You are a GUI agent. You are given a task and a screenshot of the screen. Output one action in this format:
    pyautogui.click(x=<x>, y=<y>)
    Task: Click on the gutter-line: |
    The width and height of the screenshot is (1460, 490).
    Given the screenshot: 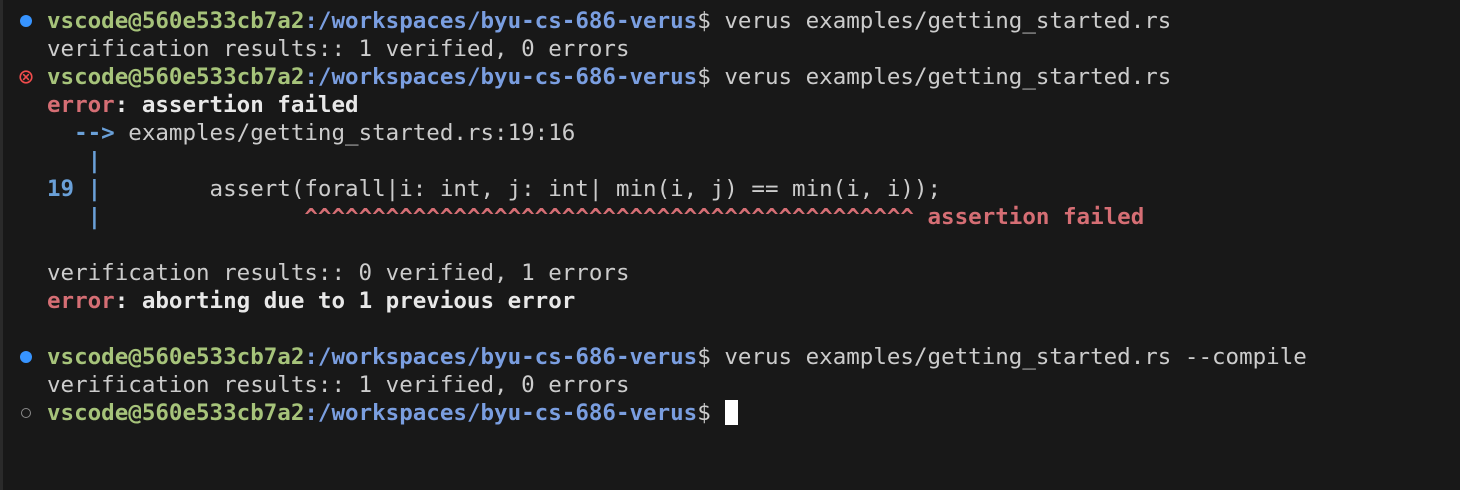 What is the action you would take?
    pyautogui.click(x=74, y=161)
    